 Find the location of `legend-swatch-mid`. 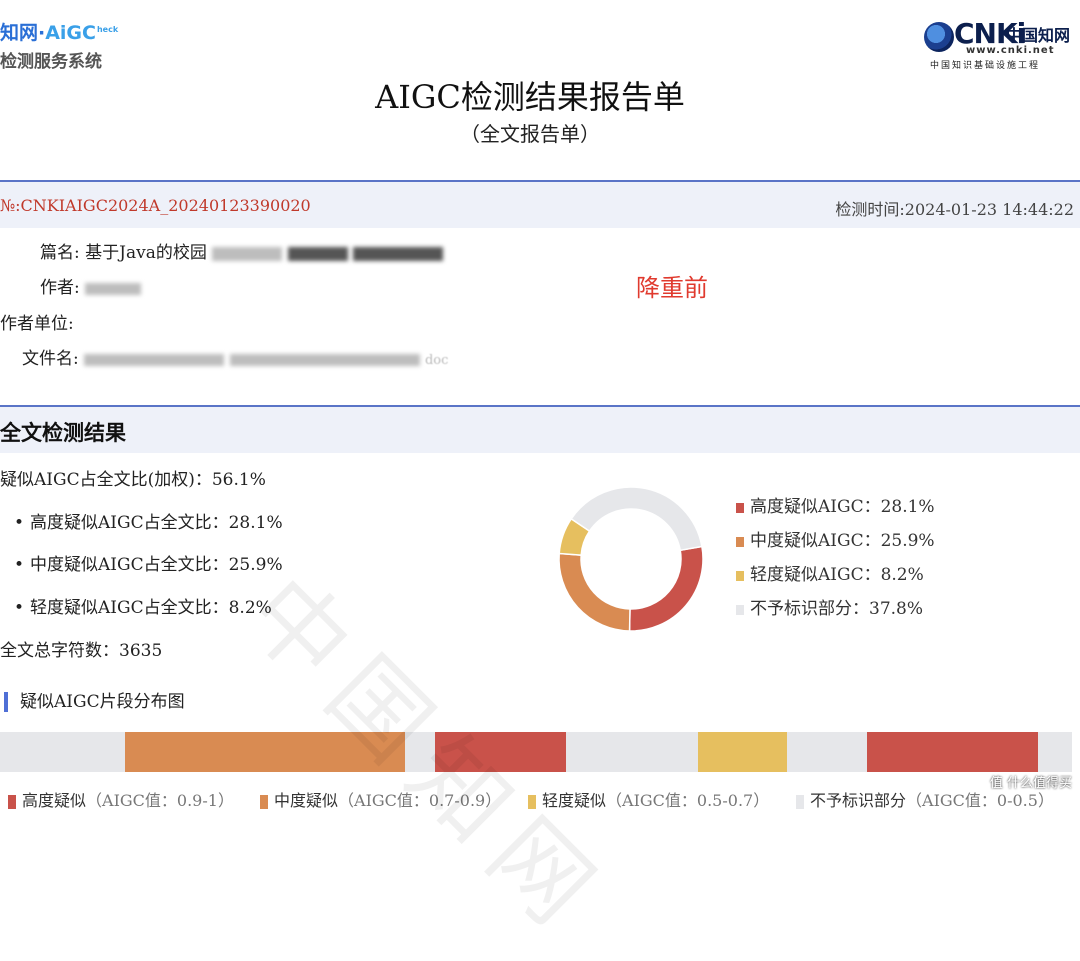

legend-swatch-mid is located at coordinates (740, 541).